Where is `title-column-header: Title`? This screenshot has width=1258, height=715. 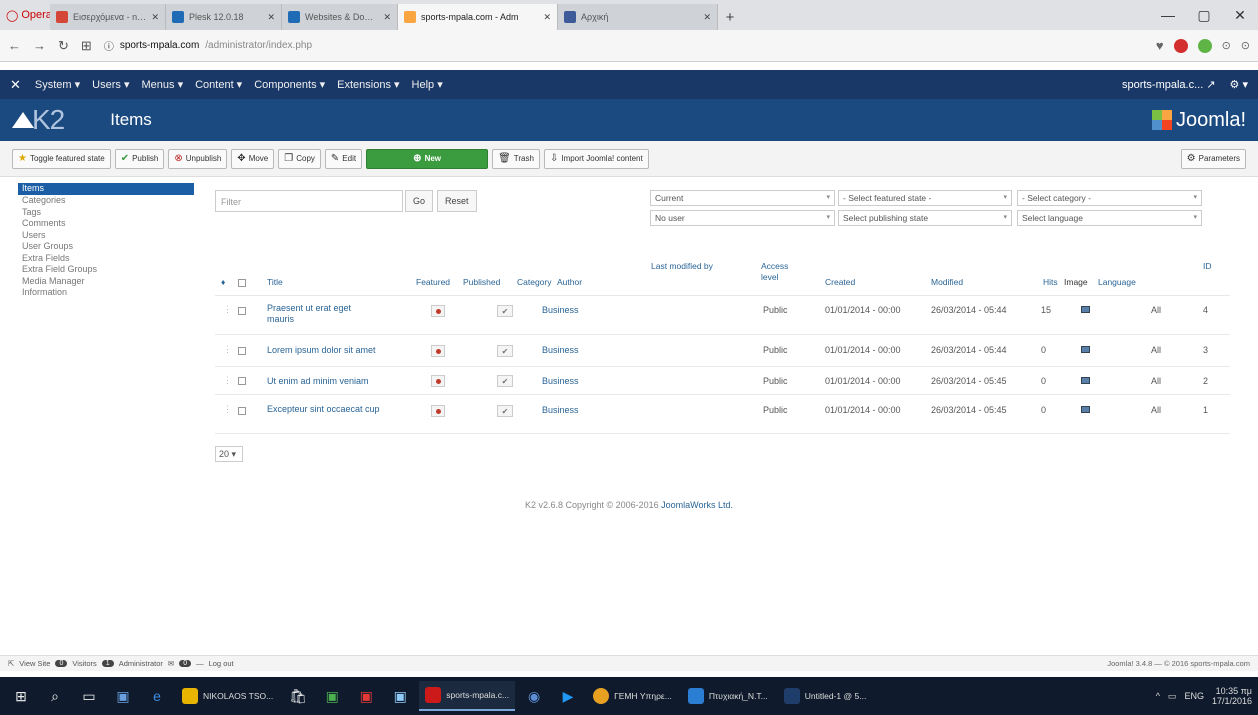
title-column-header: Title is located at coordinates (275, 282).